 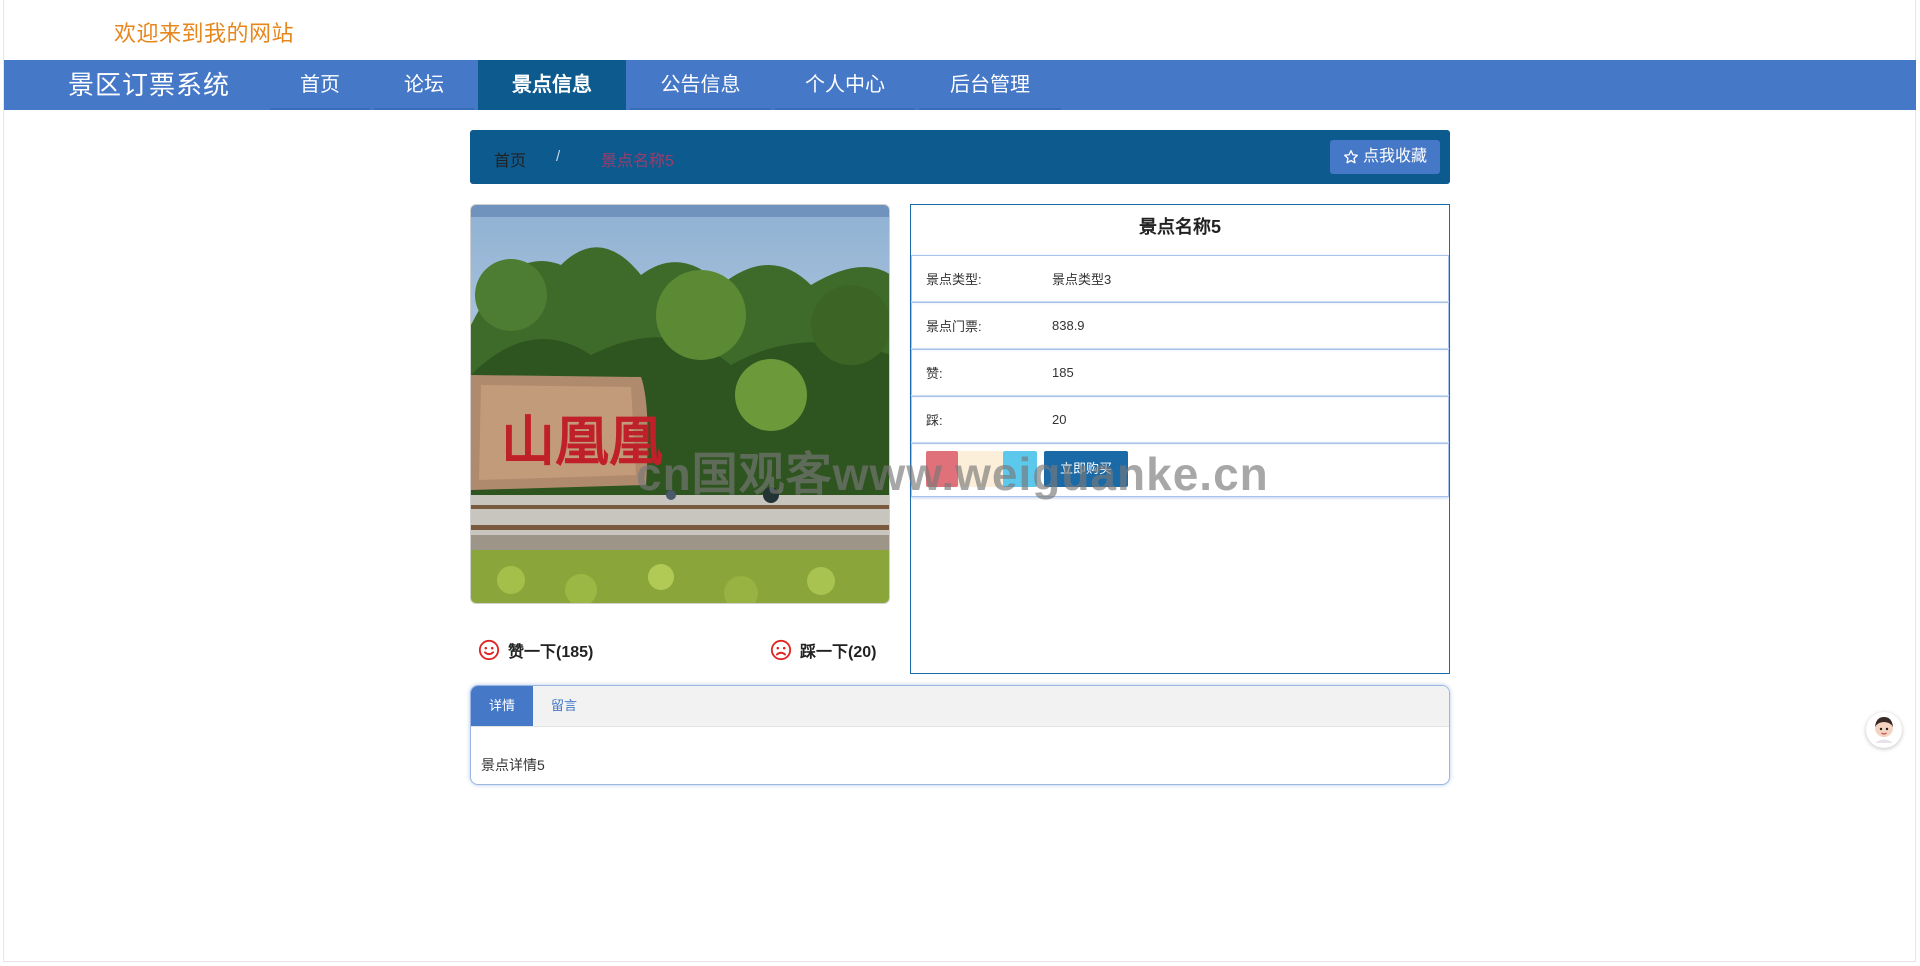 I want to click on detail-row-type: 景点类型: 景点类型3, so click(x=1180, y=278).